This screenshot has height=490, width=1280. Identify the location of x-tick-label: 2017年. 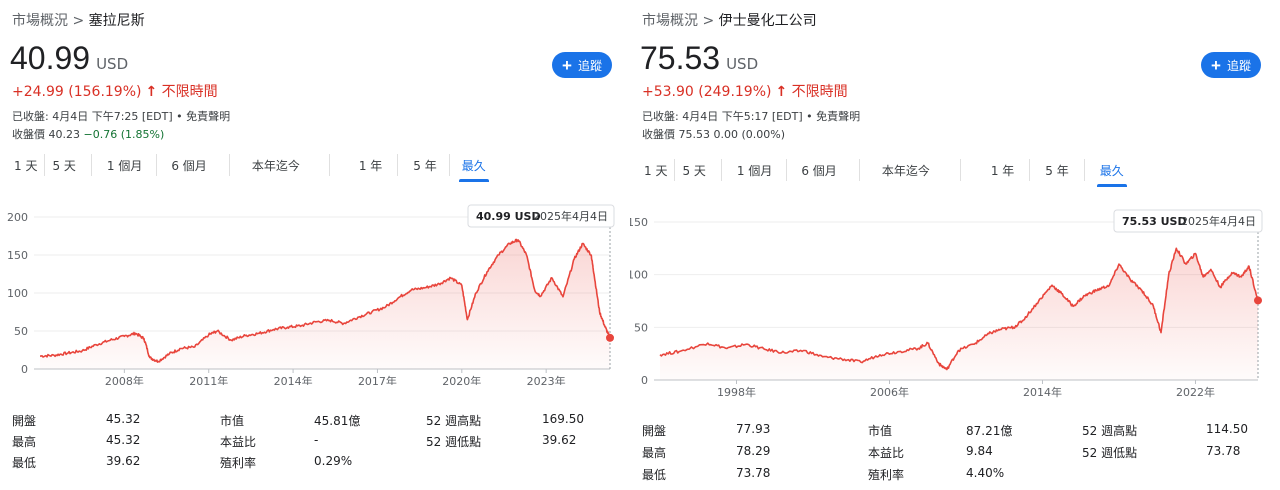
(377, 379).